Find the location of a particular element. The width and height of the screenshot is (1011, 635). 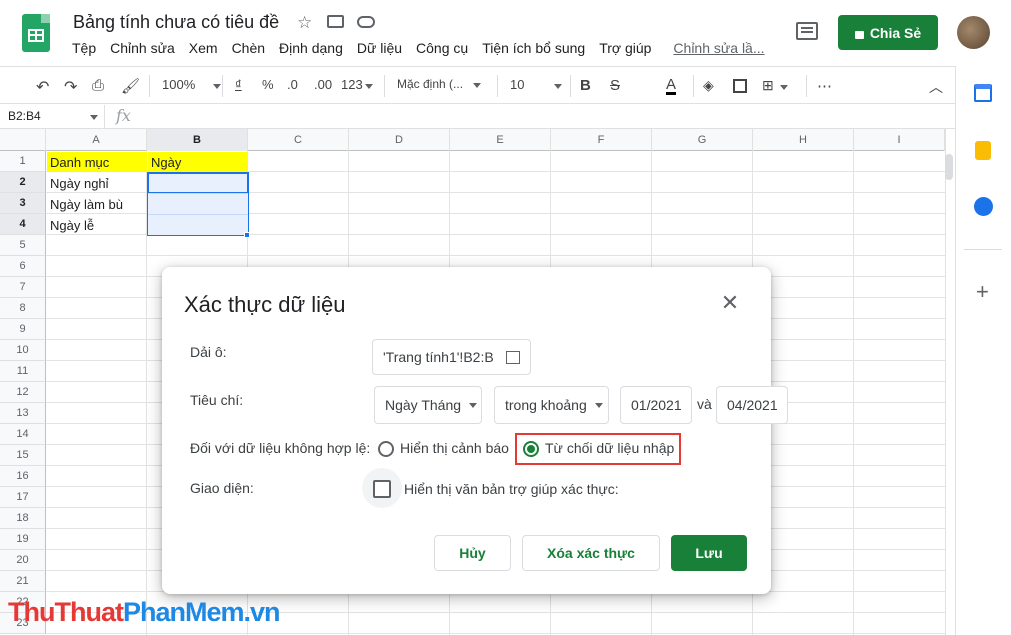

row-header: 17 is located at coordinates (23, 497).